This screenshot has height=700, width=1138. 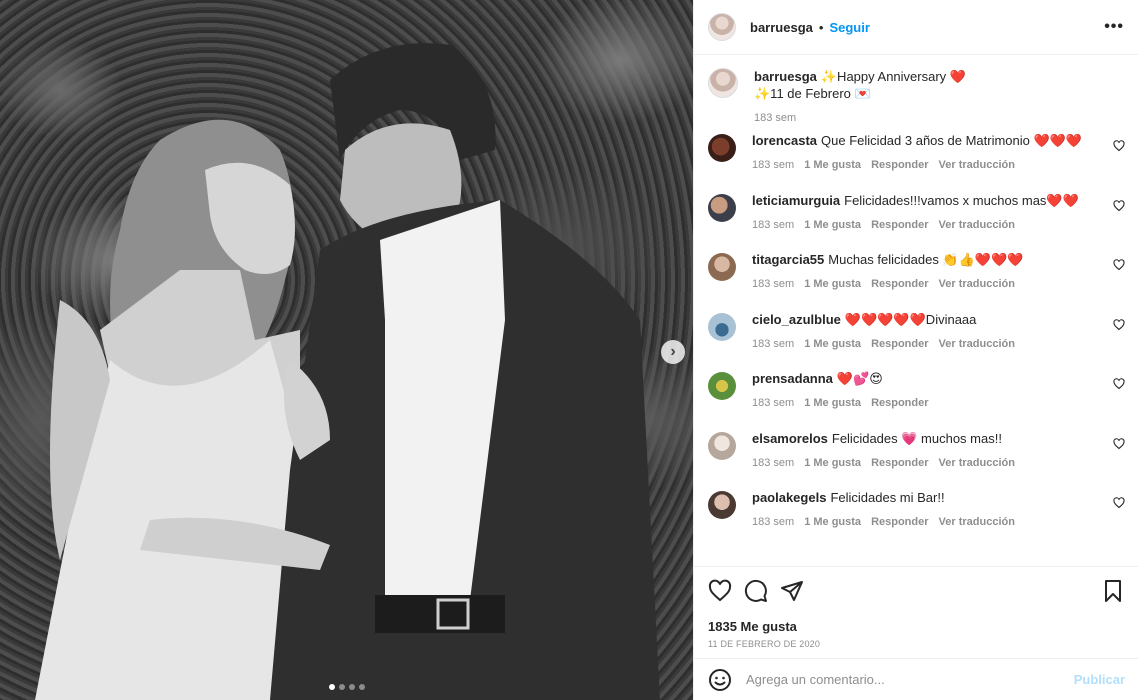 I want to click on comment-button, so click(x=756, y=591).